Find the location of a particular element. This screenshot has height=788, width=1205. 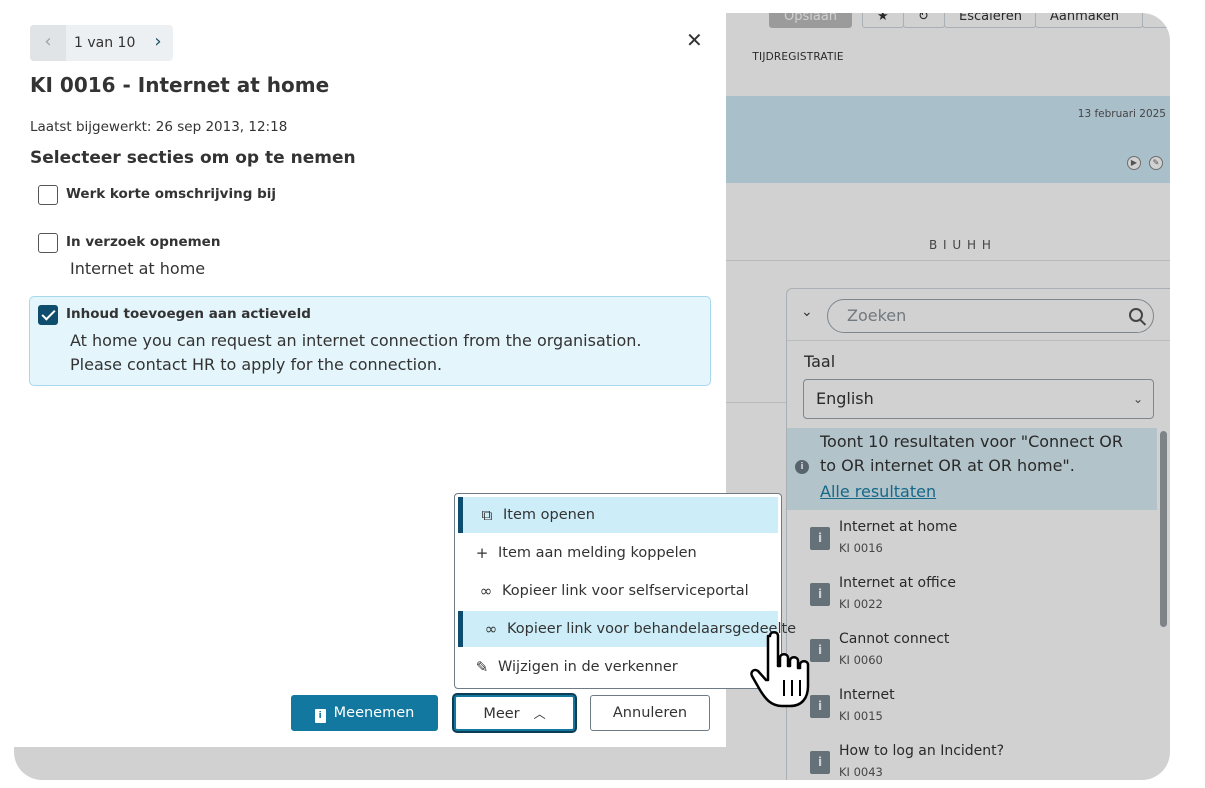

take-button: i Meenemen is located at coordinates (364, 713).